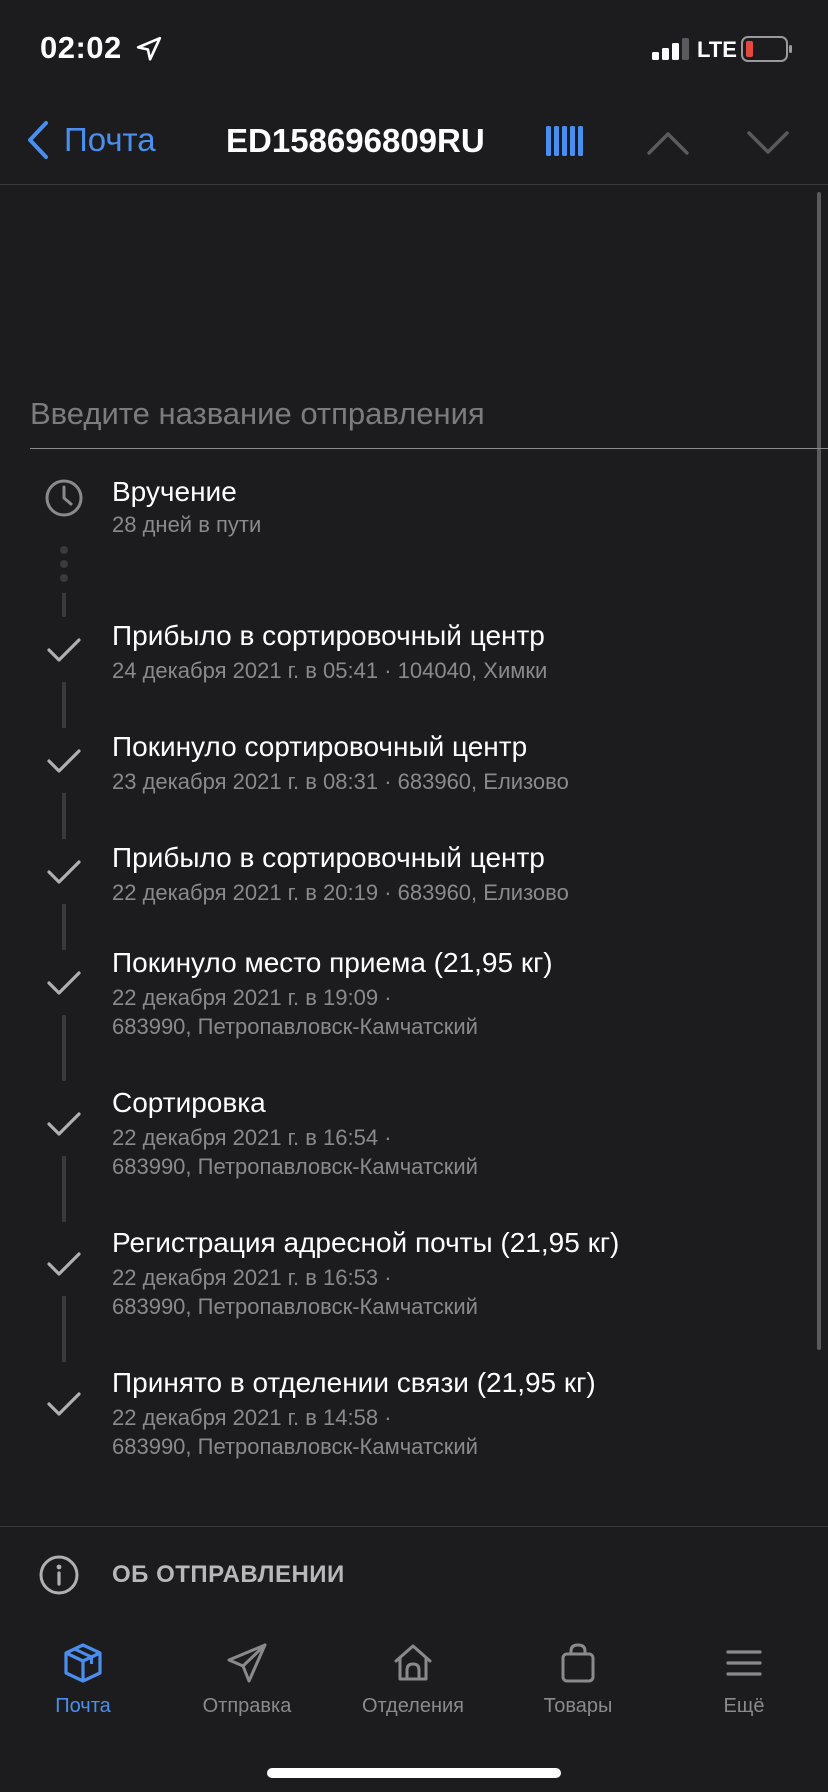  I want to click on chevron-left-icon, so click(38, 140).